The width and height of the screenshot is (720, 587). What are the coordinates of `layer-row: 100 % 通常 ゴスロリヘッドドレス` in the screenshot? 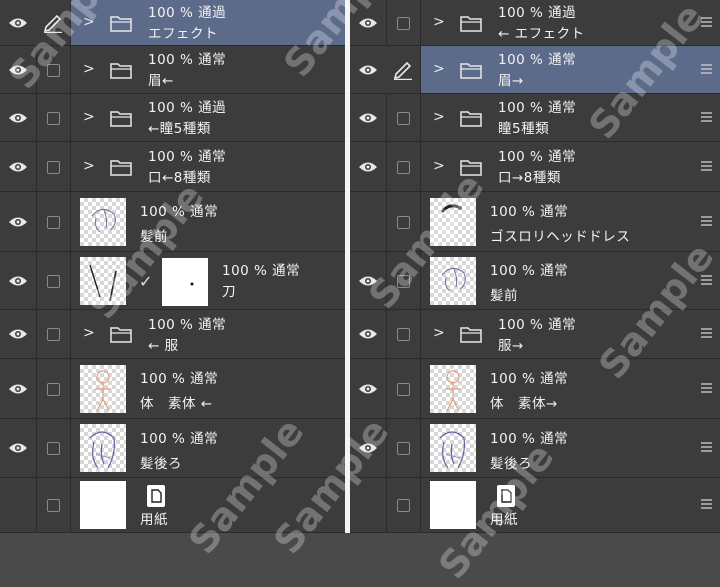 It's located at (535, 222).